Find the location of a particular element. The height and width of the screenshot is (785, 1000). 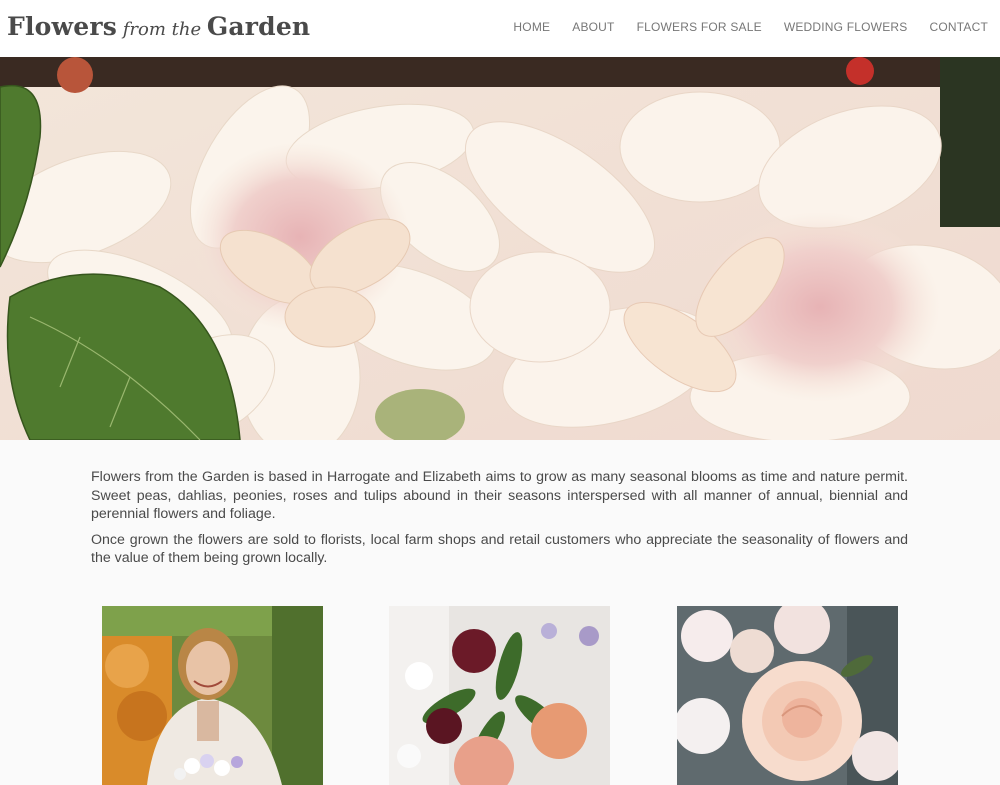

site-logo: Flowers from the Garden is located at coordinates (158, 26).